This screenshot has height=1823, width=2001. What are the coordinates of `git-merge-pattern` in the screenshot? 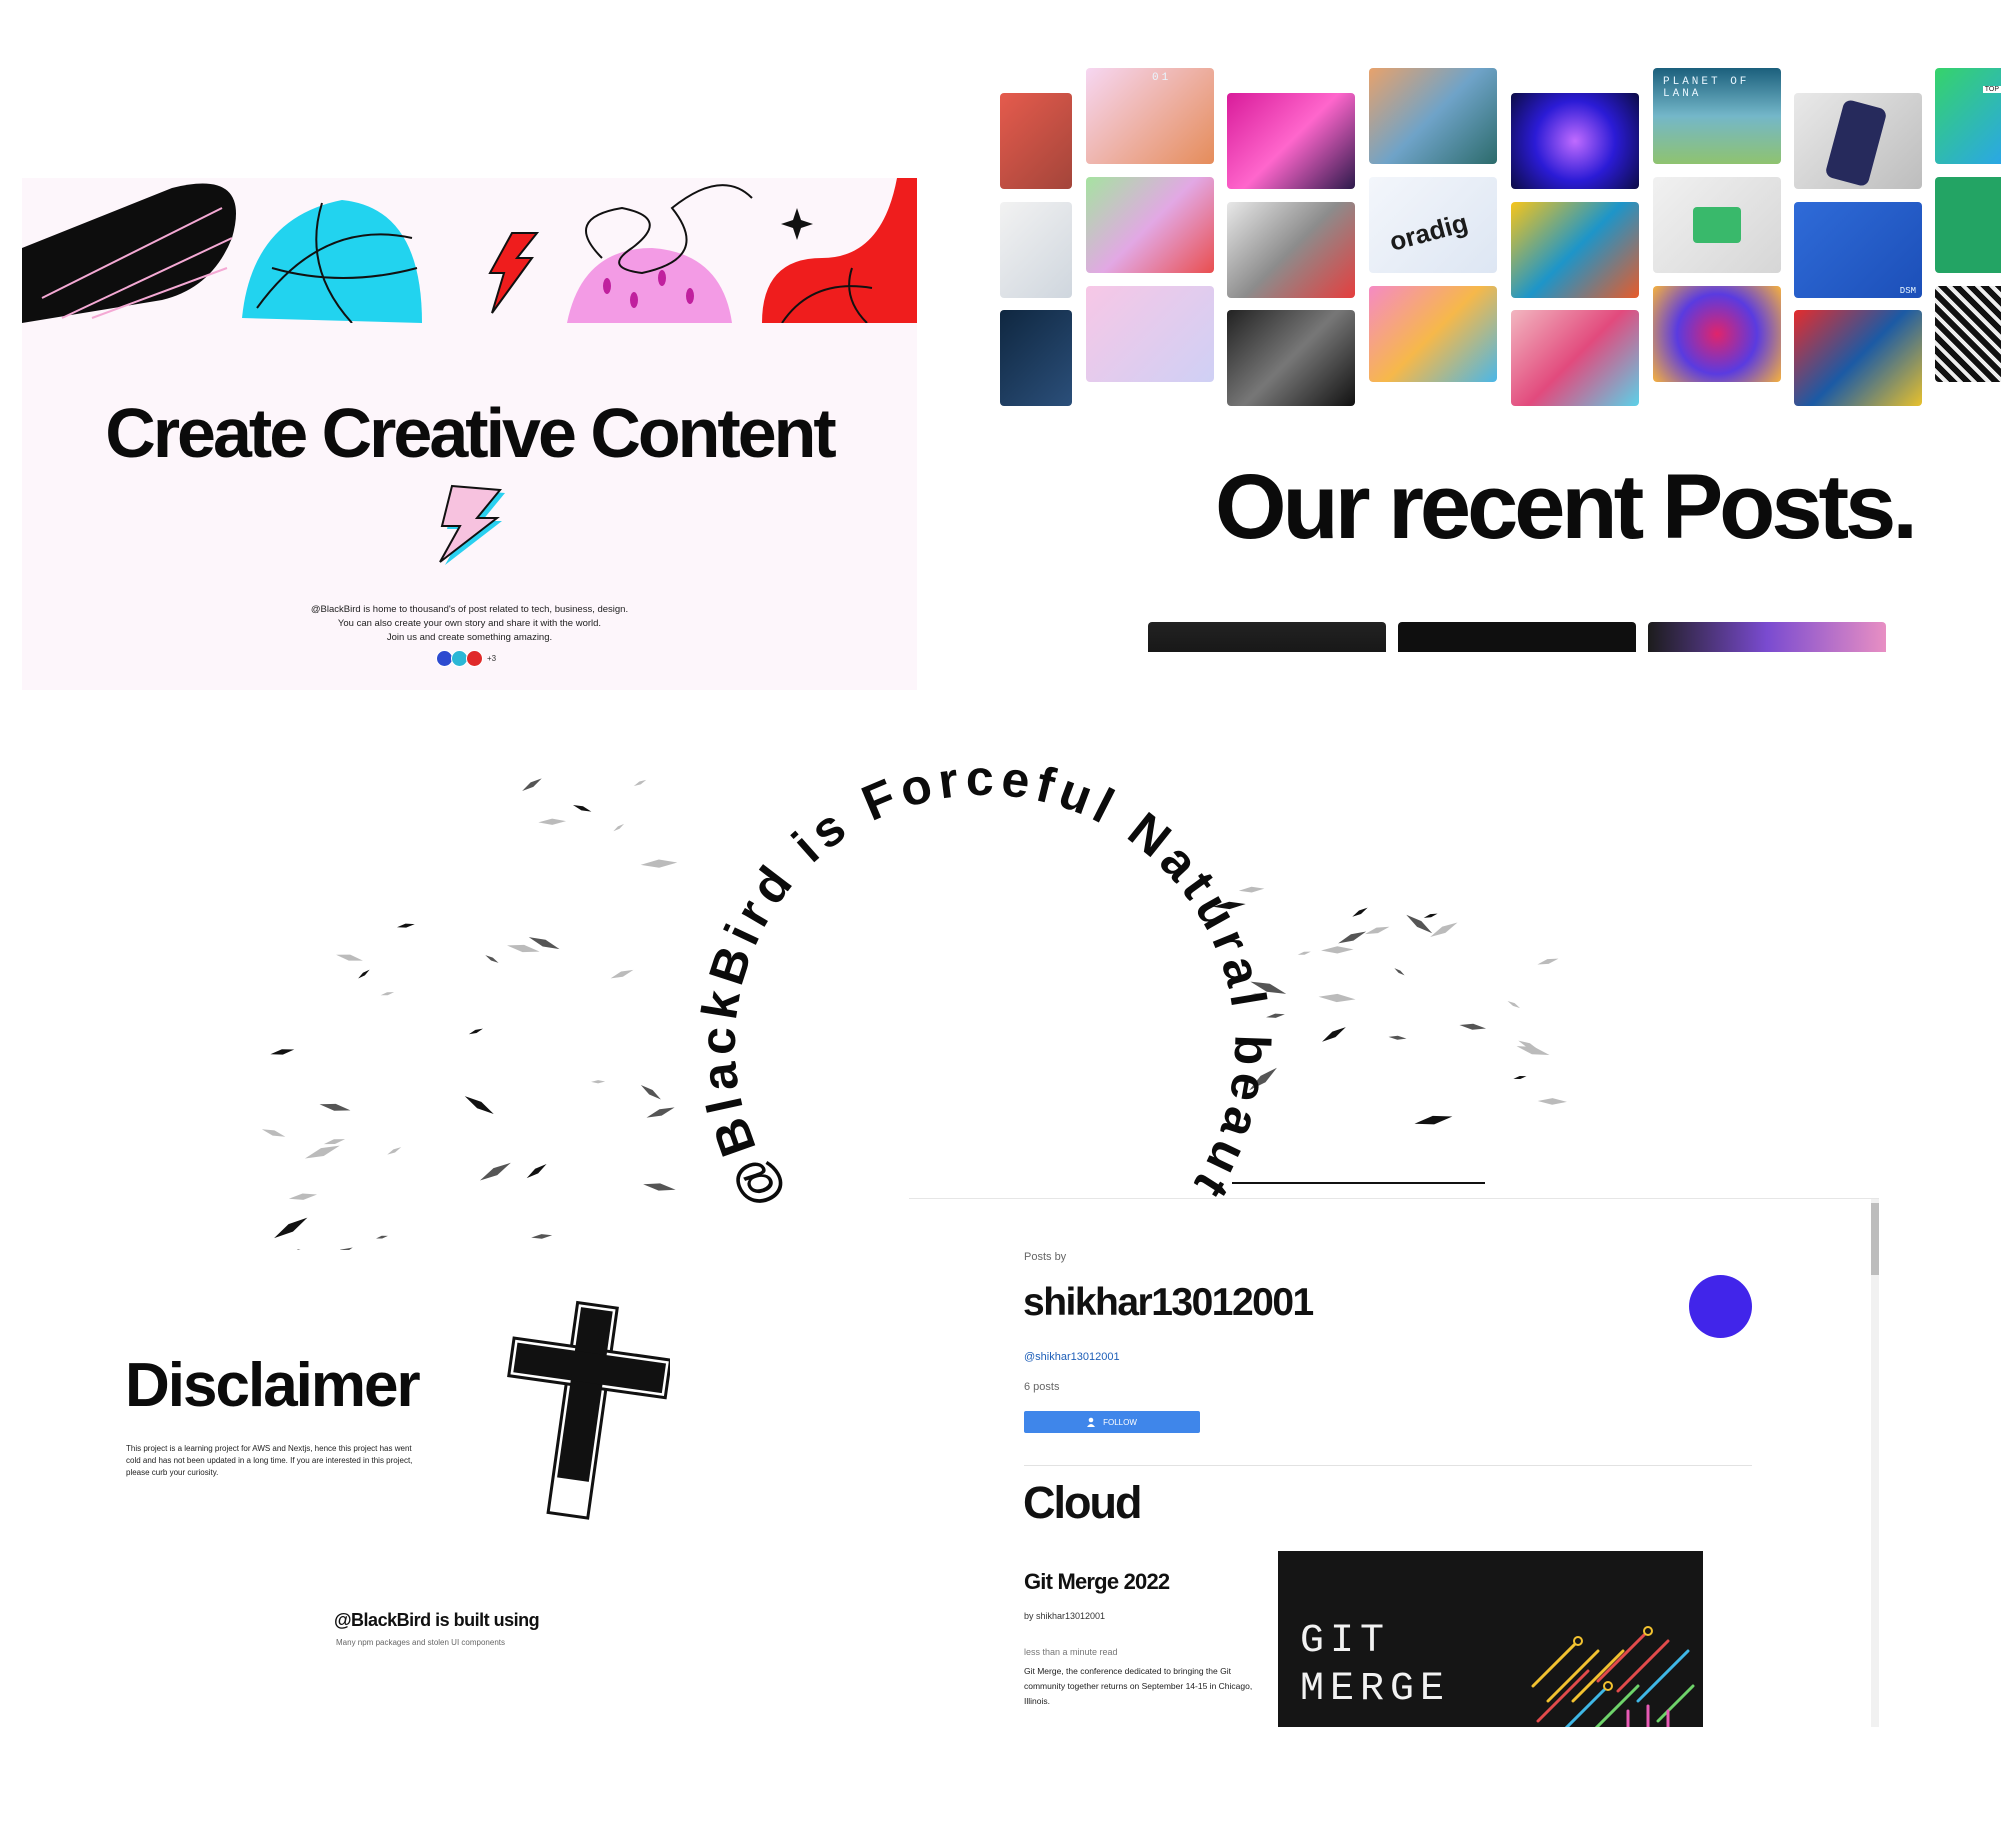 It's located at (1613, 1676).